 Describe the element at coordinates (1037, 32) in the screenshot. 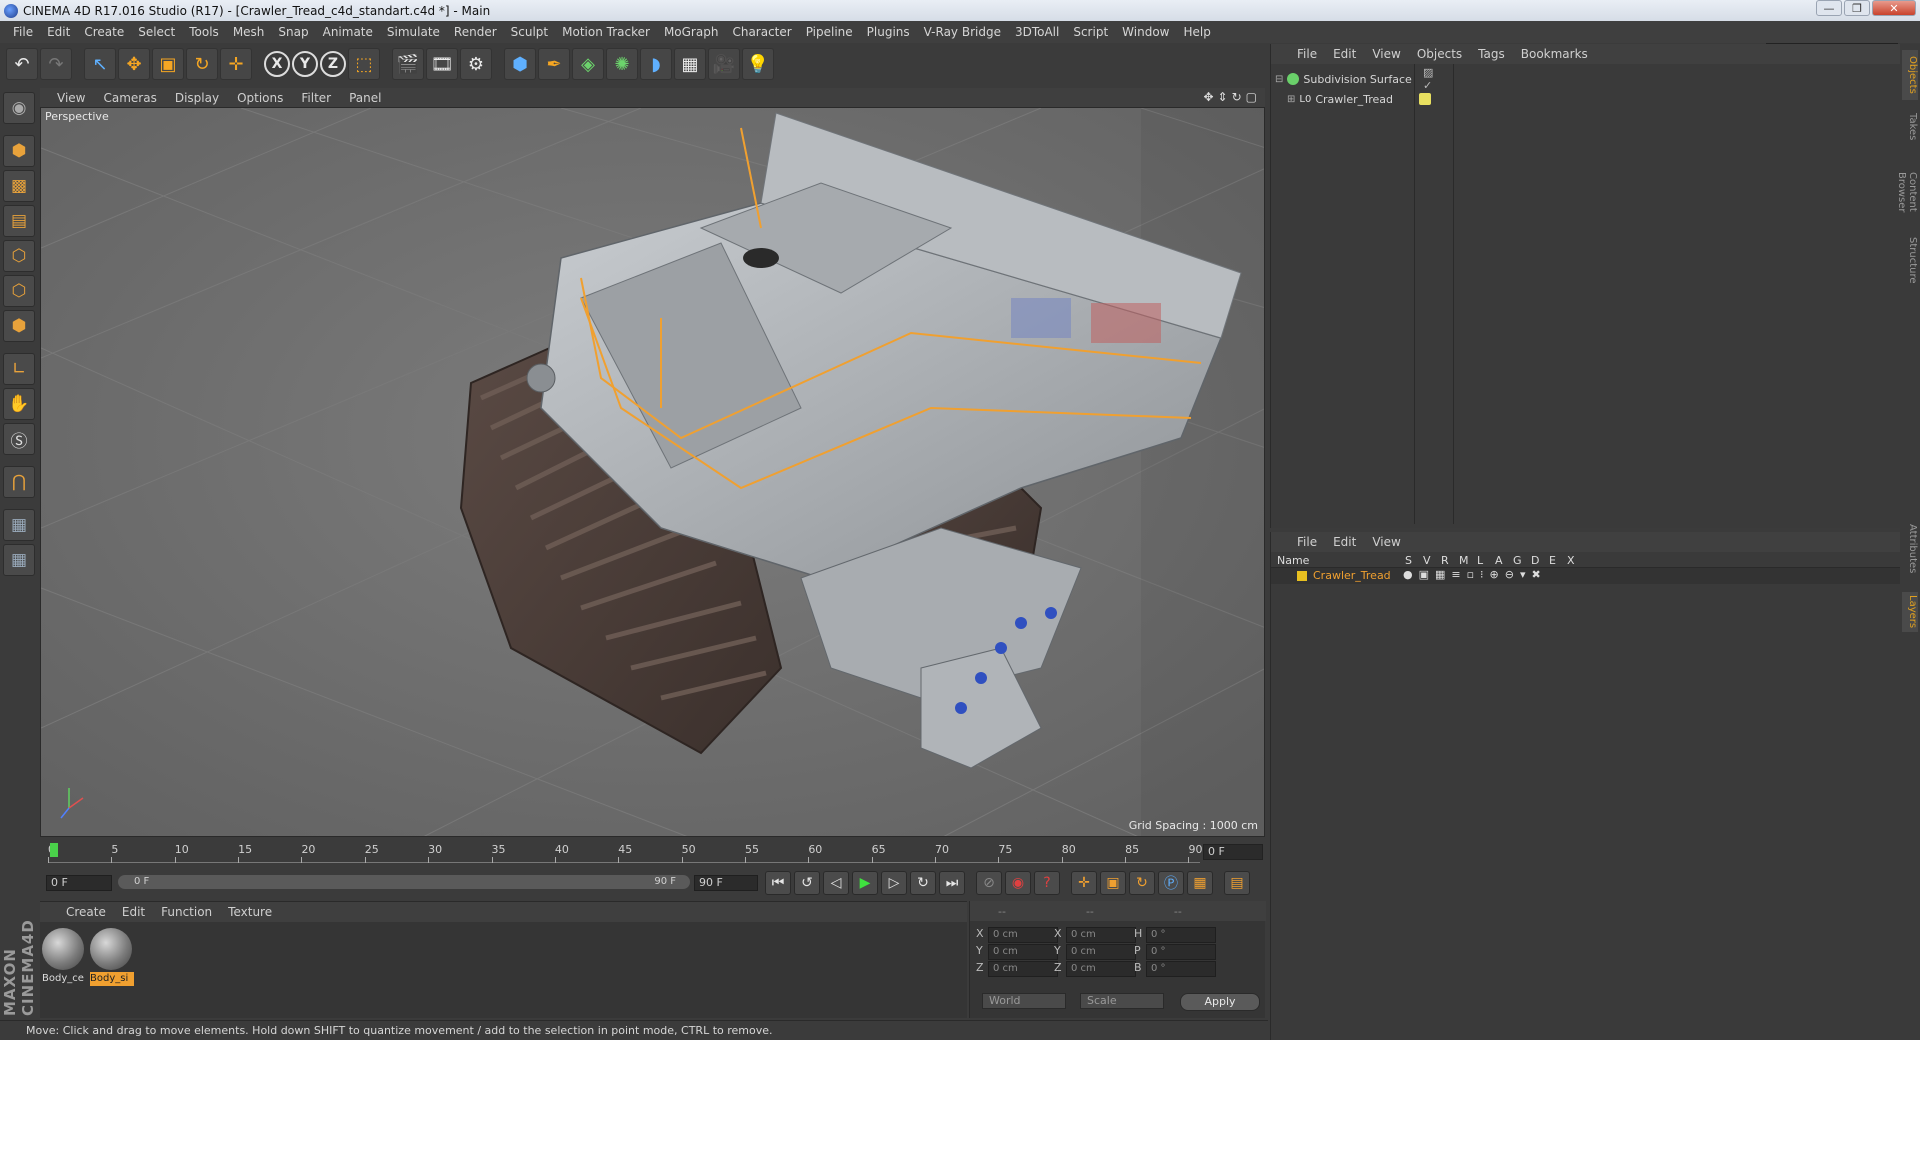

I see `menu-3dtoall: 3DToAll` at that location.